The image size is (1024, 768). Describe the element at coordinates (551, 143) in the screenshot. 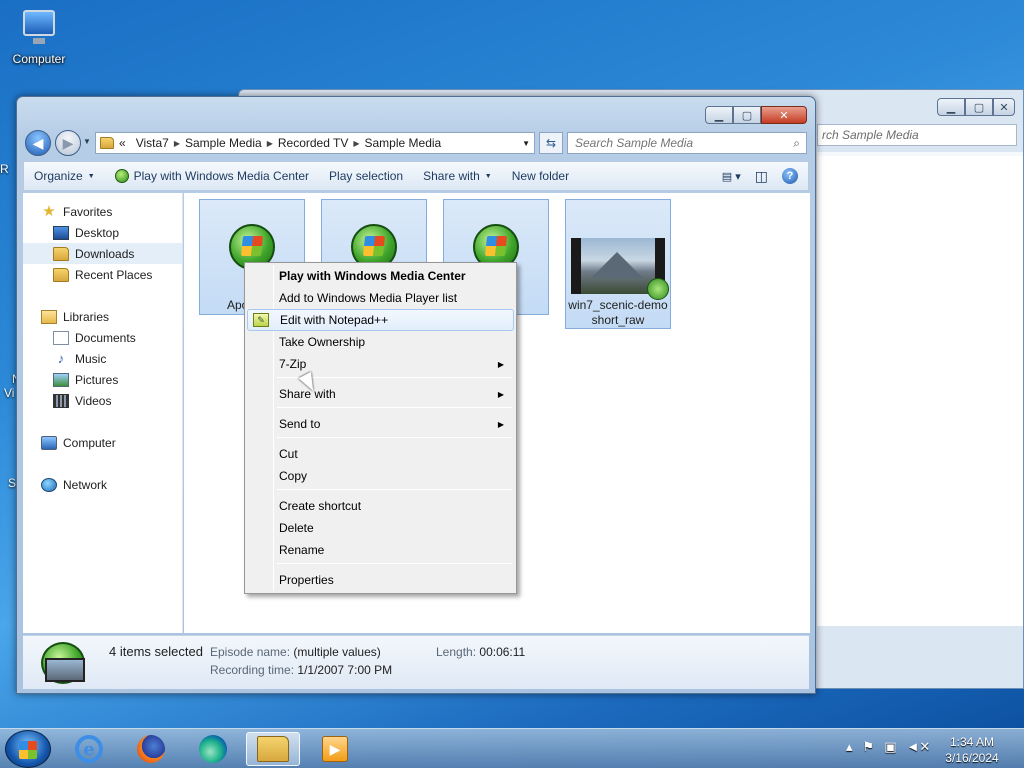

I see `refresh-button: ⇆` at that location.